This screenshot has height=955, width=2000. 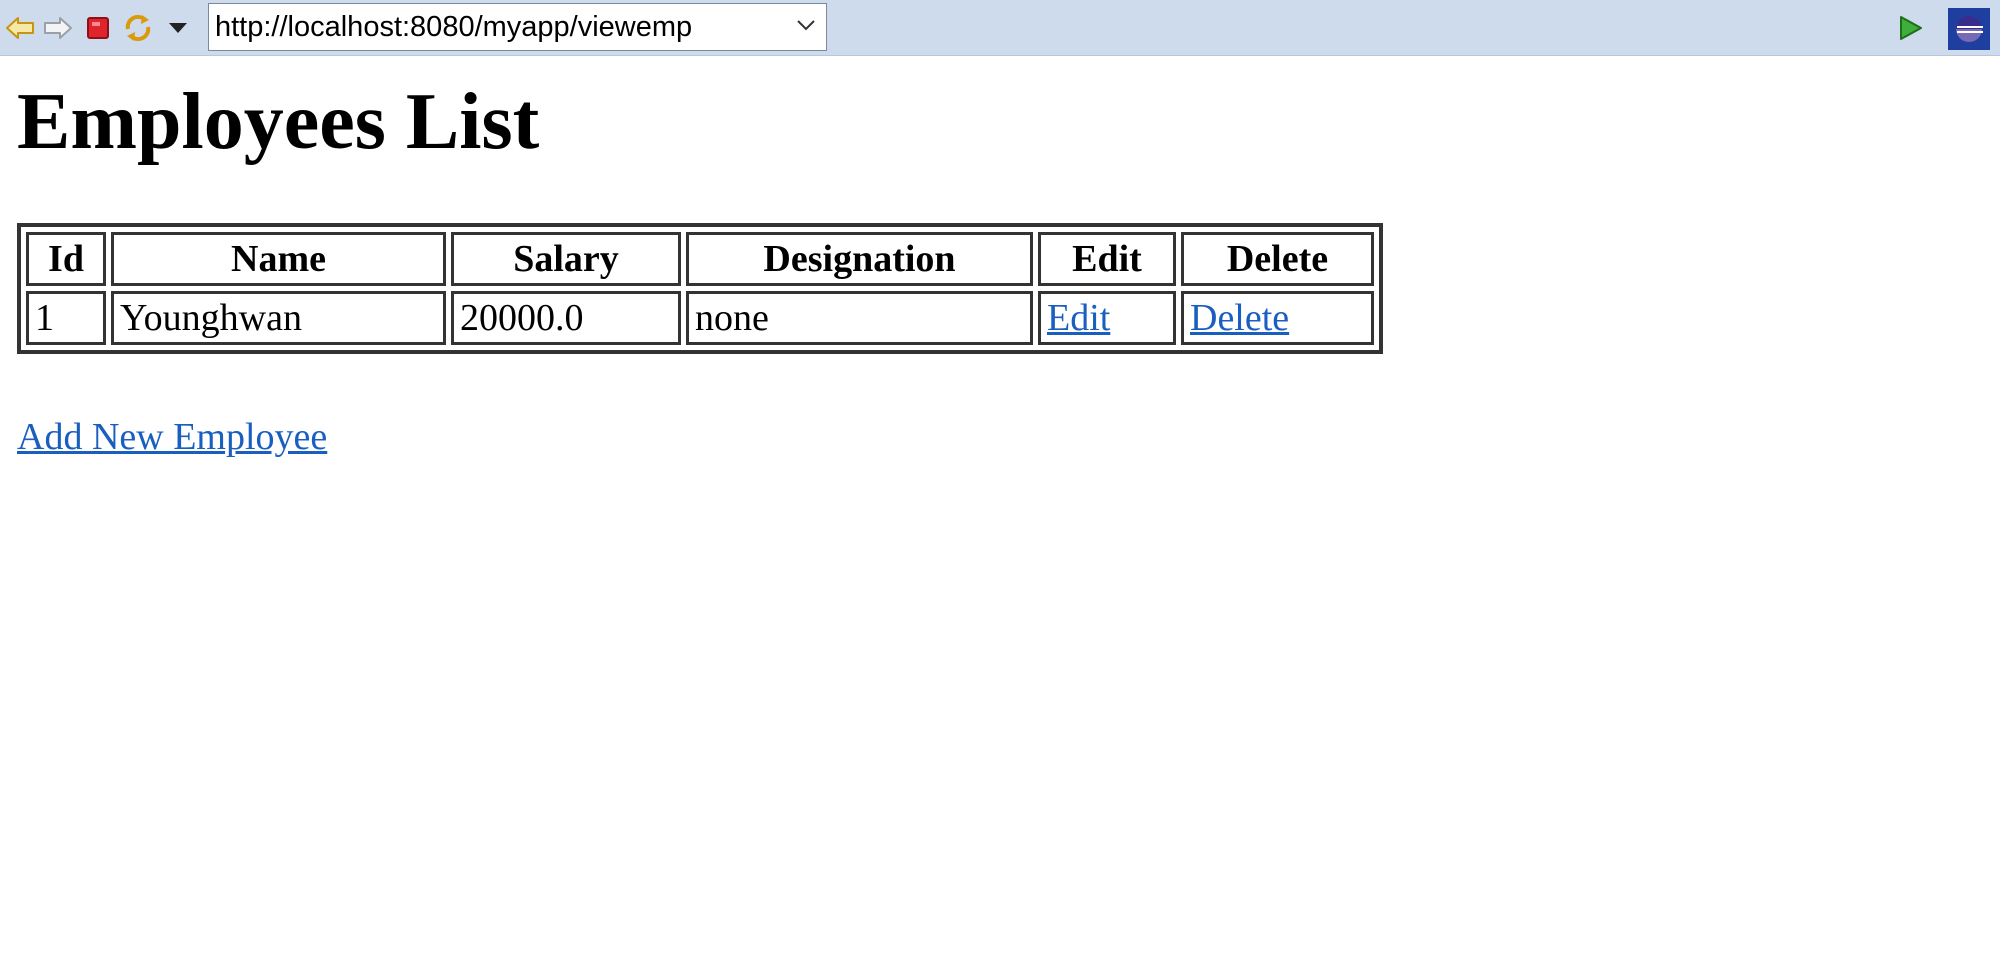 I want to click on cell-edit: Edit, so click(x=1107, y=318).